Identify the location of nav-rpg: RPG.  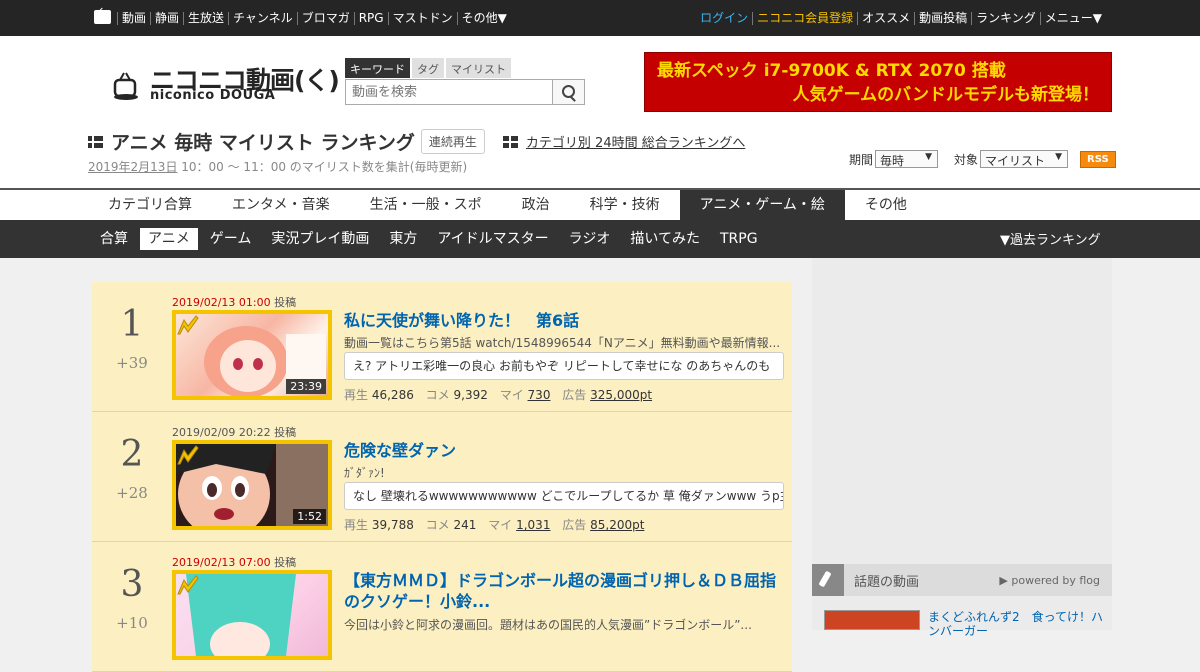
(370, 18).